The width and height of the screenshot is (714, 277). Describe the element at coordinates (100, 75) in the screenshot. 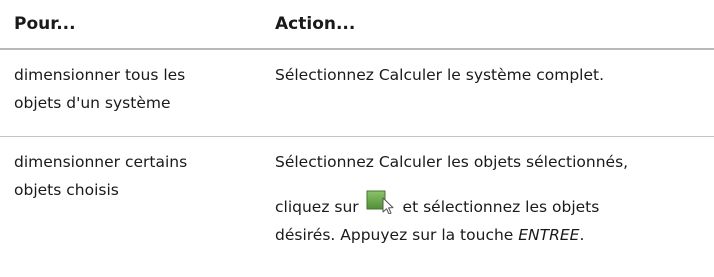

I see `row-condition-line: dimensionner tous les` at that location.